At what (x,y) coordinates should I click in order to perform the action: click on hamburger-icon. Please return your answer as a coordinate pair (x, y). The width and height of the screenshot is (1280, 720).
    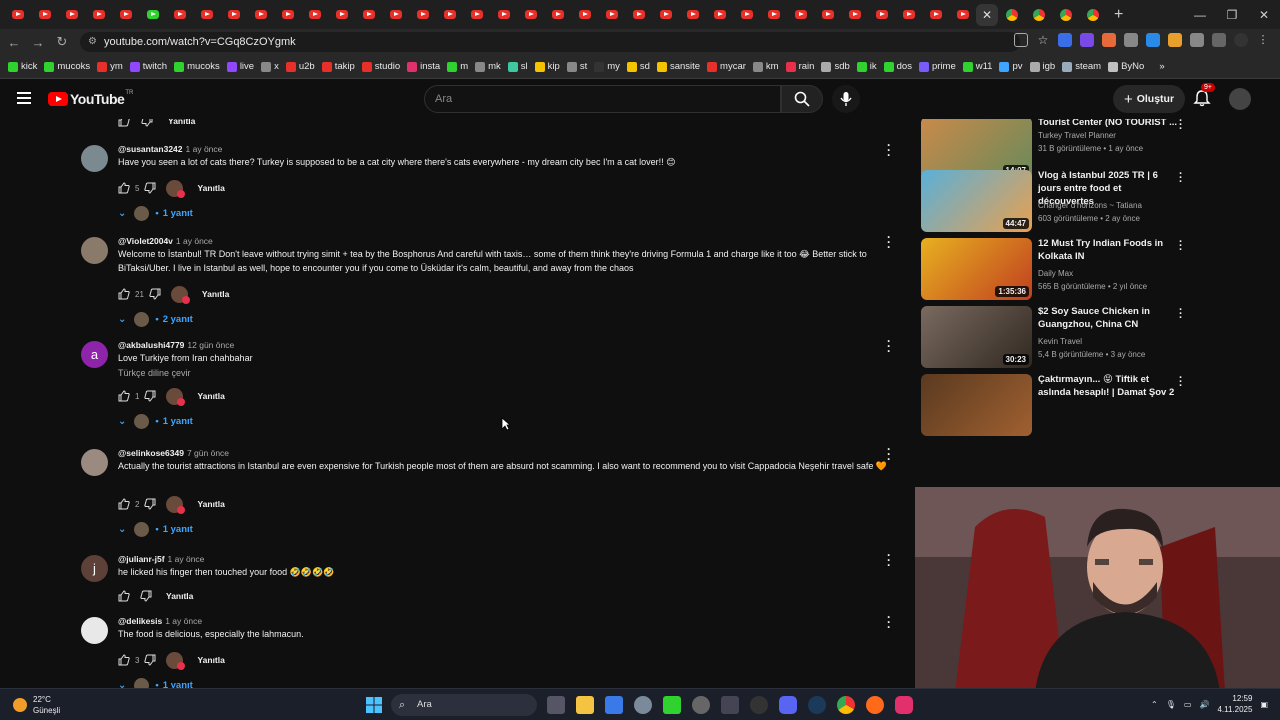
    Looking at the image, I should click on (24, 99).